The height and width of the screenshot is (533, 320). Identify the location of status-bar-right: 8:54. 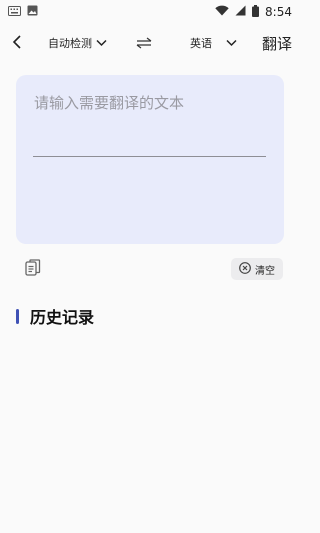
(253, 12).